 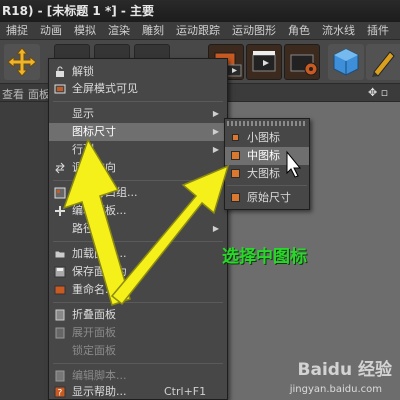 What do you see at coordinates (294, 164) in the screenshot?
I see `mouse-cursor-icon` at bounding box center [294, 164].